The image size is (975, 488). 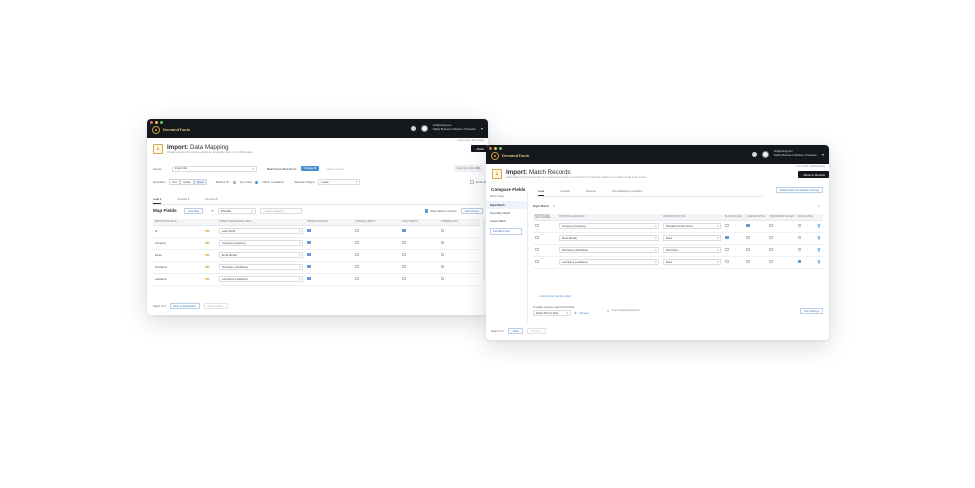 What do you see at coordinates (506, 205) in the screenshot?
I see `nav-item-rigid: Rigid Match` at bounding box center [506, 205].